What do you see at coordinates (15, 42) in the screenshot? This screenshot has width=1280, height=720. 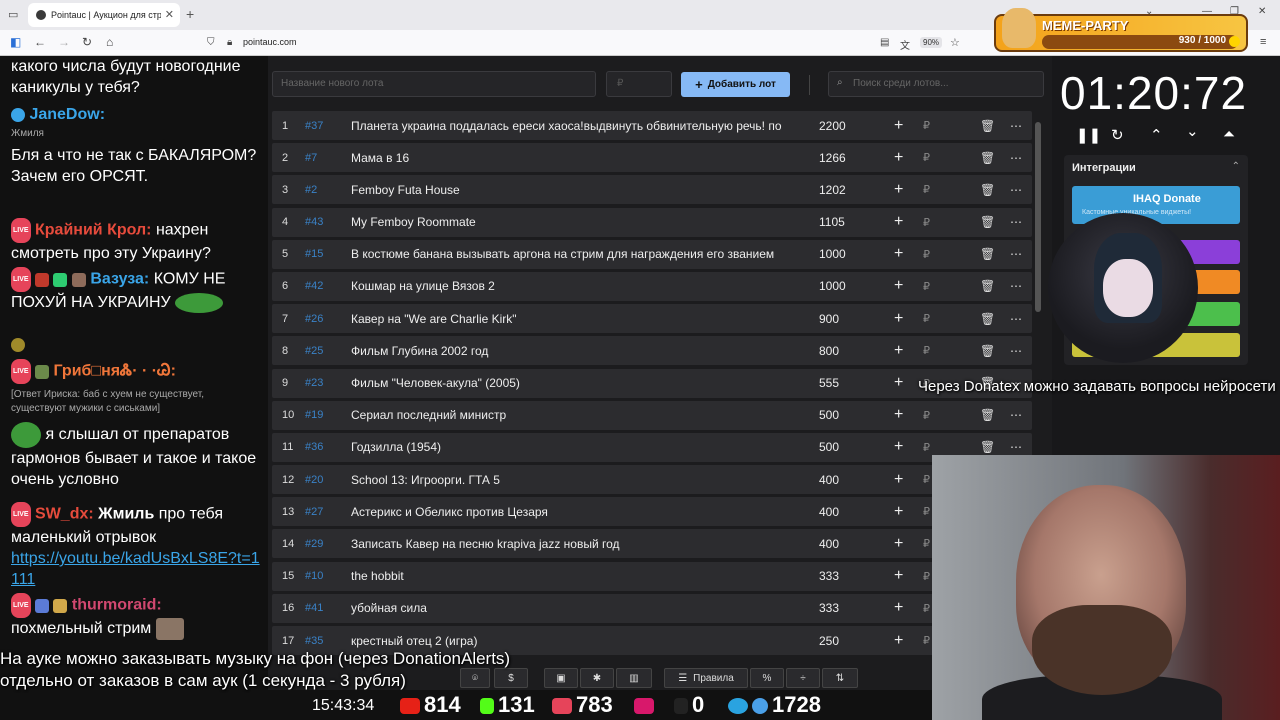 I see `sidebar-icon: ◧` at bounding box center [15, 42].